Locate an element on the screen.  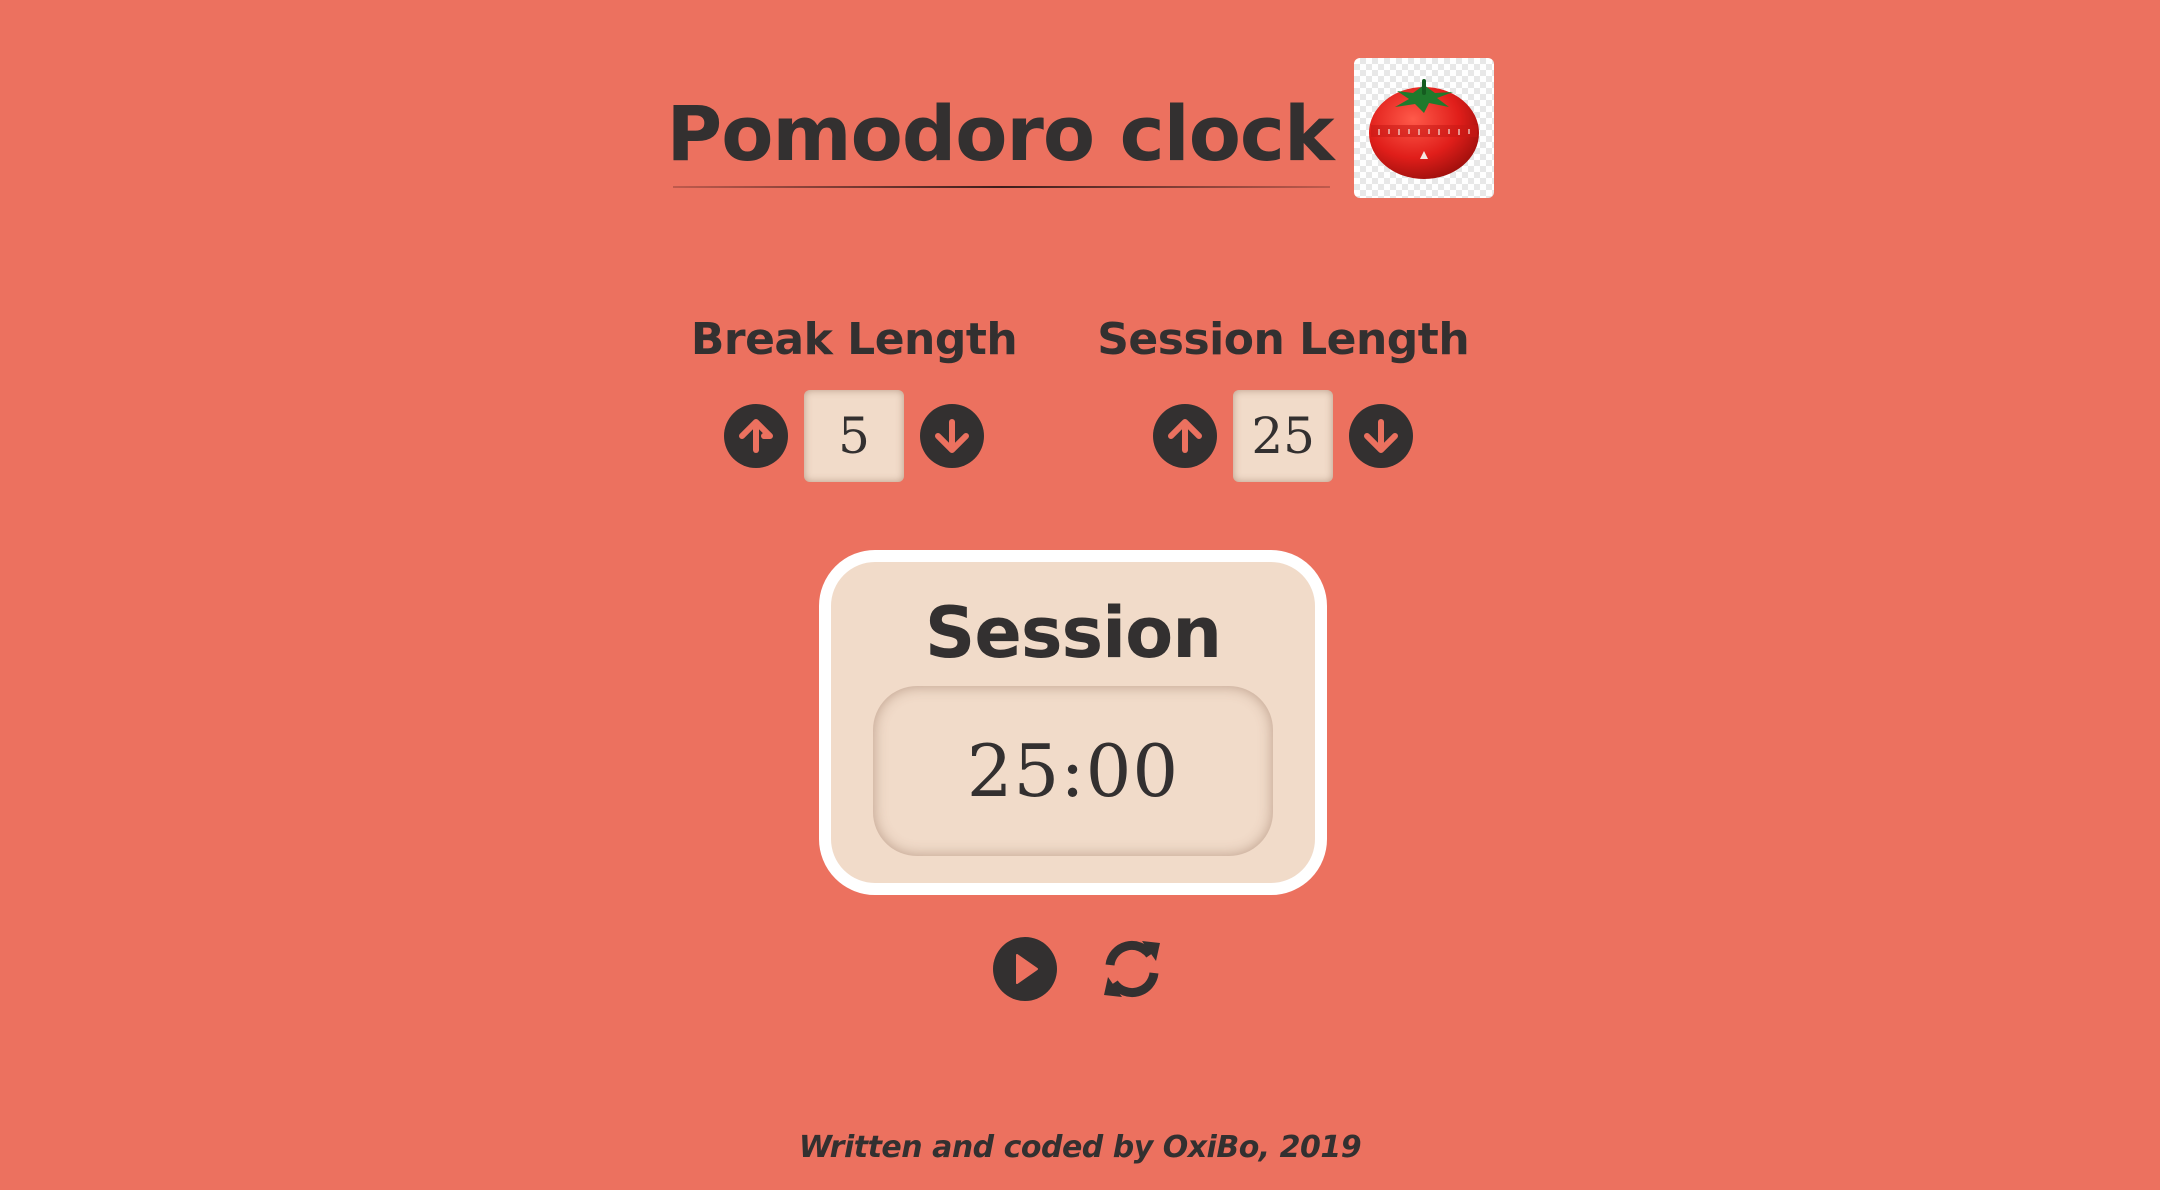
time-left-display: 25:00 is located at coordinates (1073, 771).